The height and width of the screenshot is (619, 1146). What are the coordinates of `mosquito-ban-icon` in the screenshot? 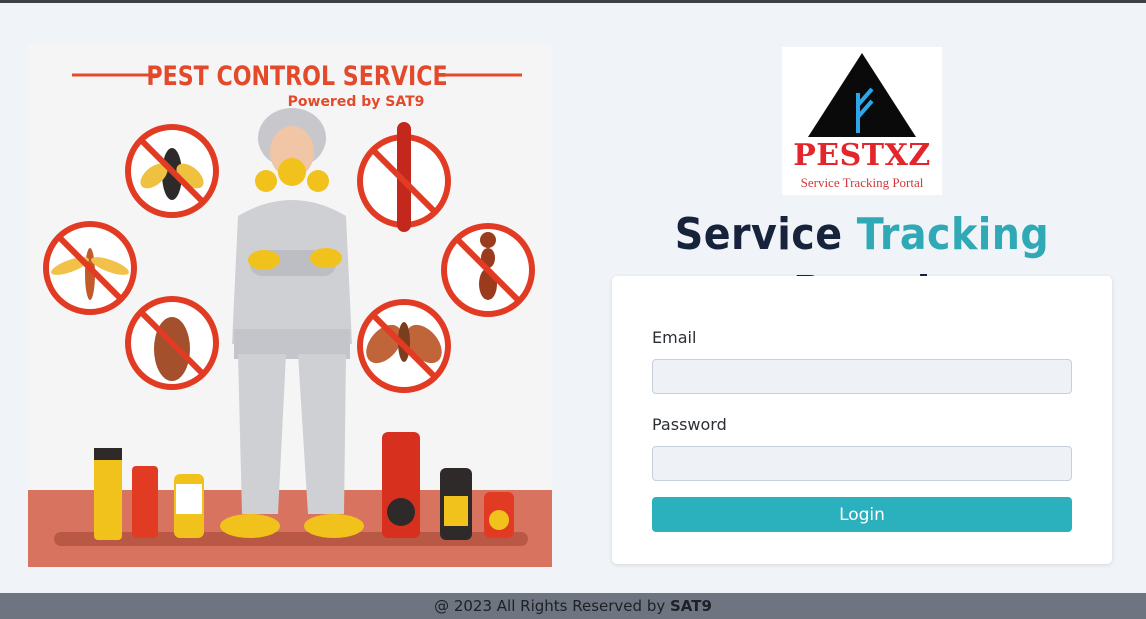 It's located at (90, 268).